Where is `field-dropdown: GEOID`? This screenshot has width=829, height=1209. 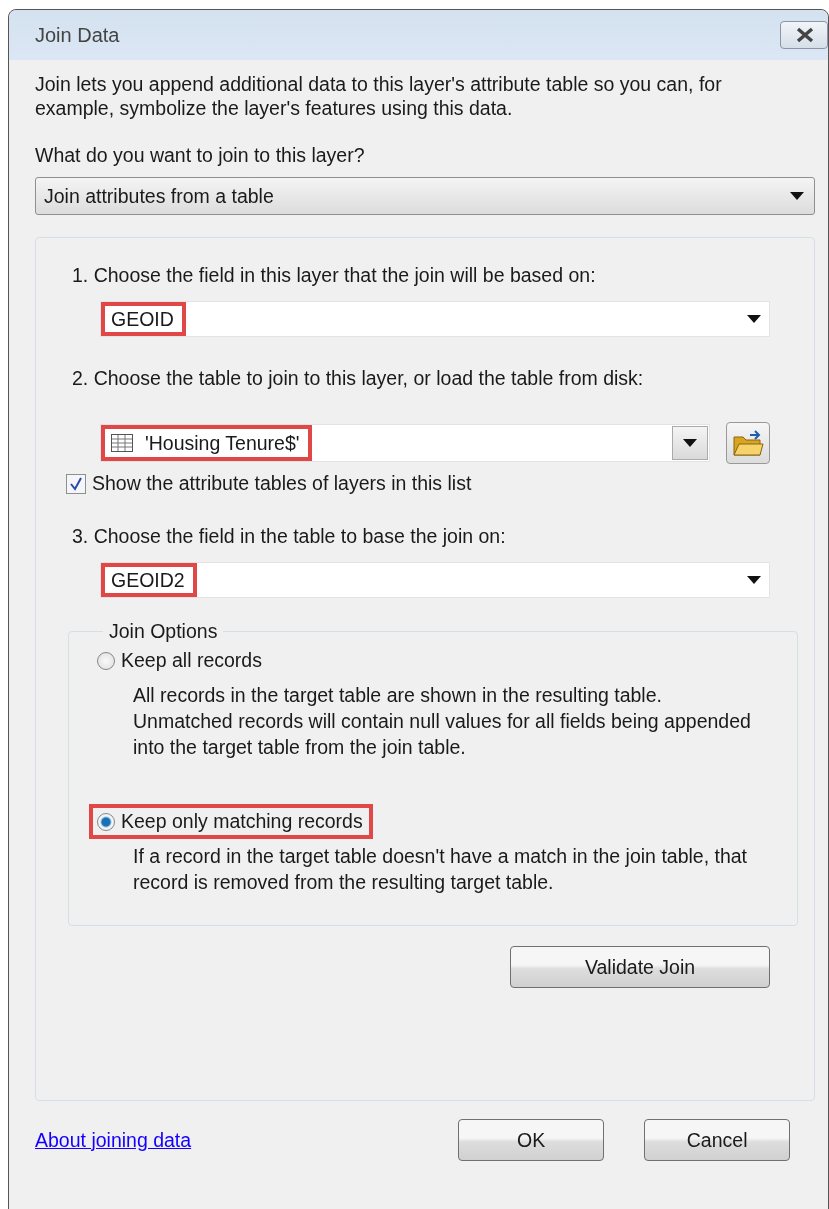
field-dropdown: GEOID is located at coordinates (435, 319).